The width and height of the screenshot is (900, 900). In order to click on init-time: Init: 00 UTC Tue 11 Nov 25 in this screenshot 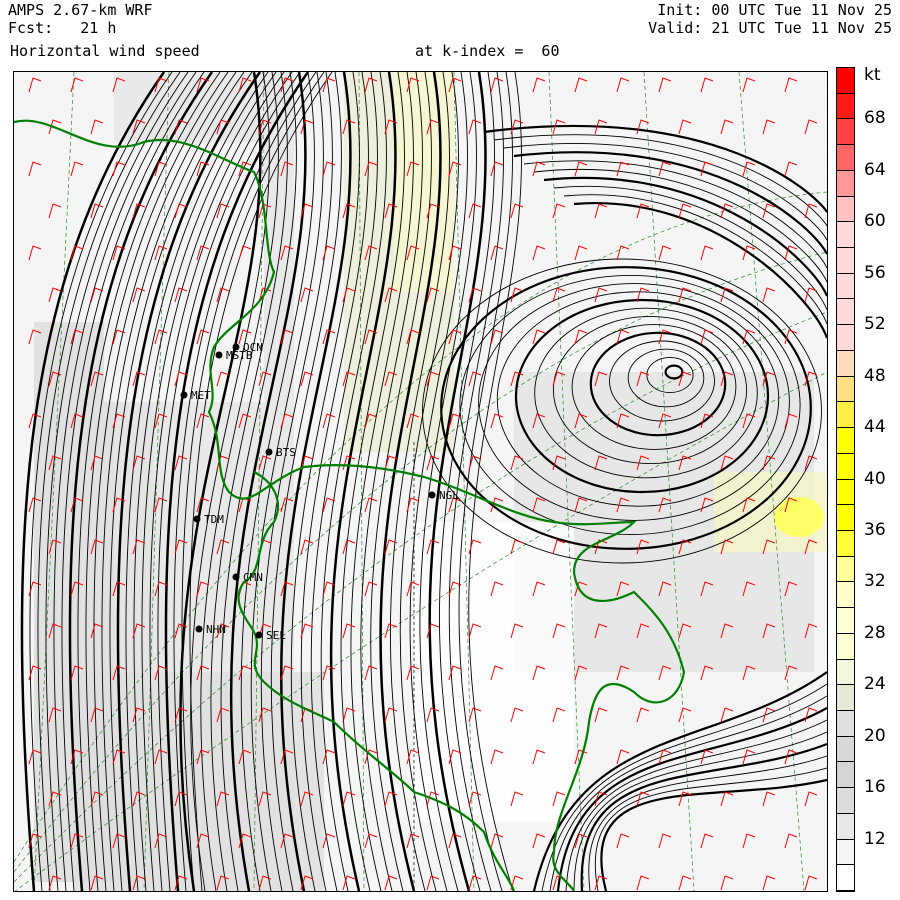, I will do `click(774, 10)`.